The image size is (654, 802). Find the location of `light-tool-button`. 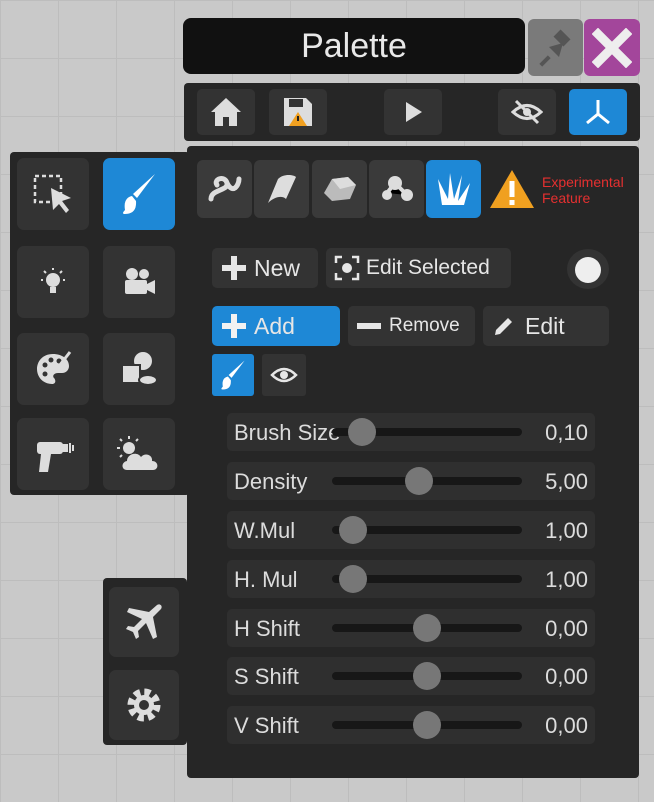

light-tool-button is located at coordinates (53, 282).